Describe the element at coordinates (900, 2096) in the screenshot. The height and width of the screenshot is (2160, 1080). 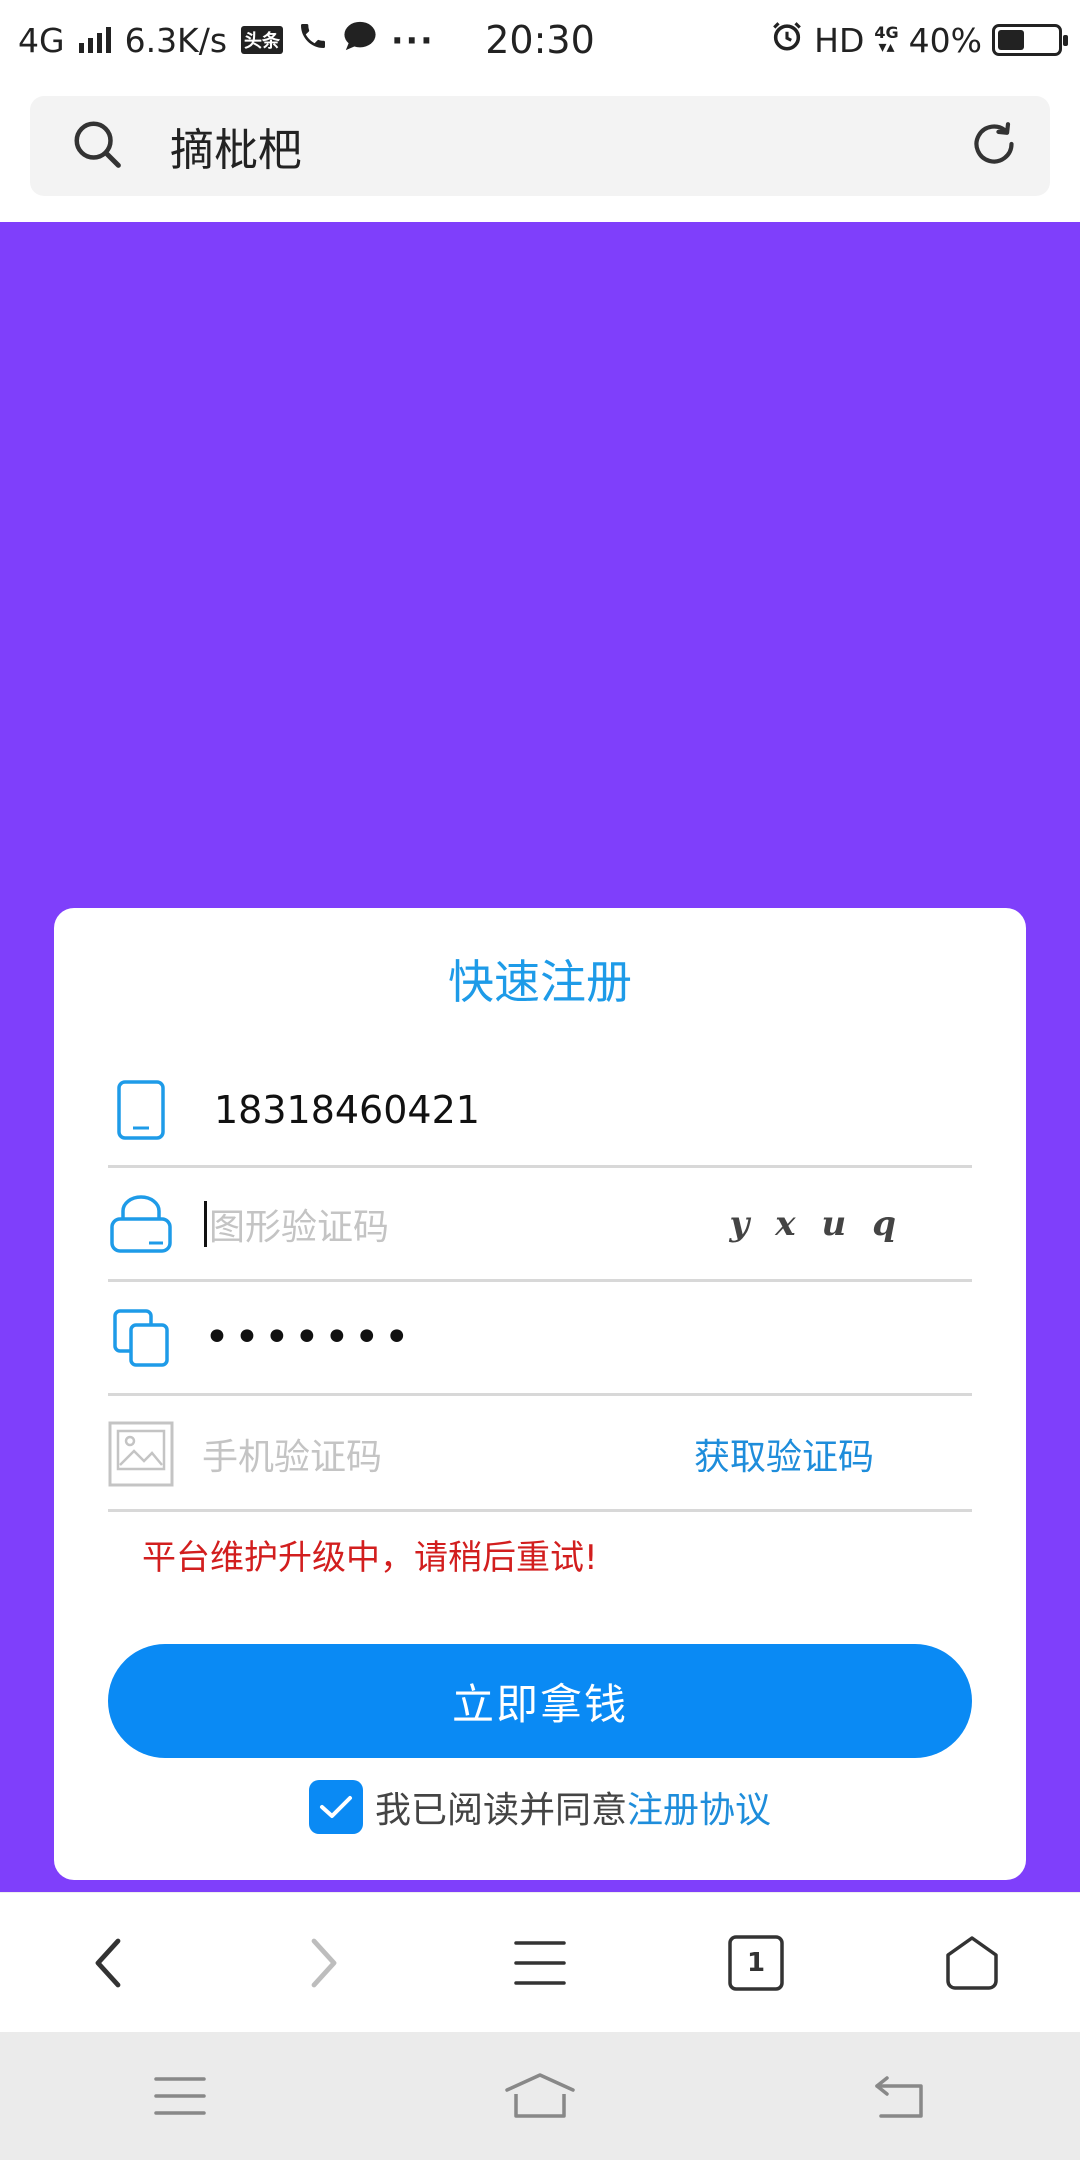
I see `system-back-icon` at that location.